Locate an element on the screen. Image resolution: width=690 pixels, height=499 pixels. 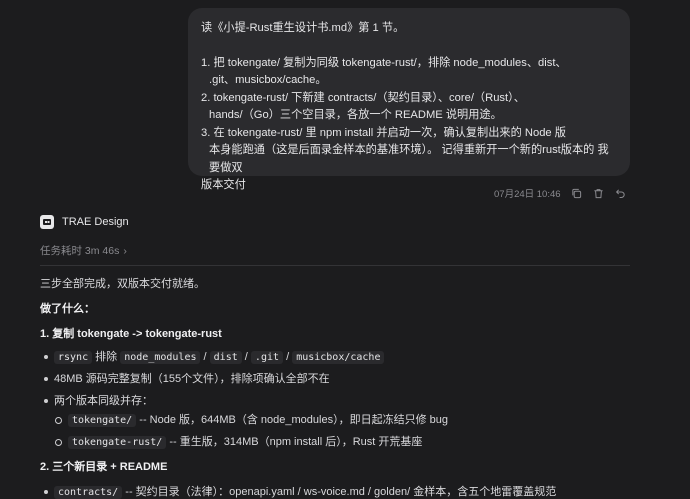
inline-code: musicbox/cache is located at coordinates (338, 357).